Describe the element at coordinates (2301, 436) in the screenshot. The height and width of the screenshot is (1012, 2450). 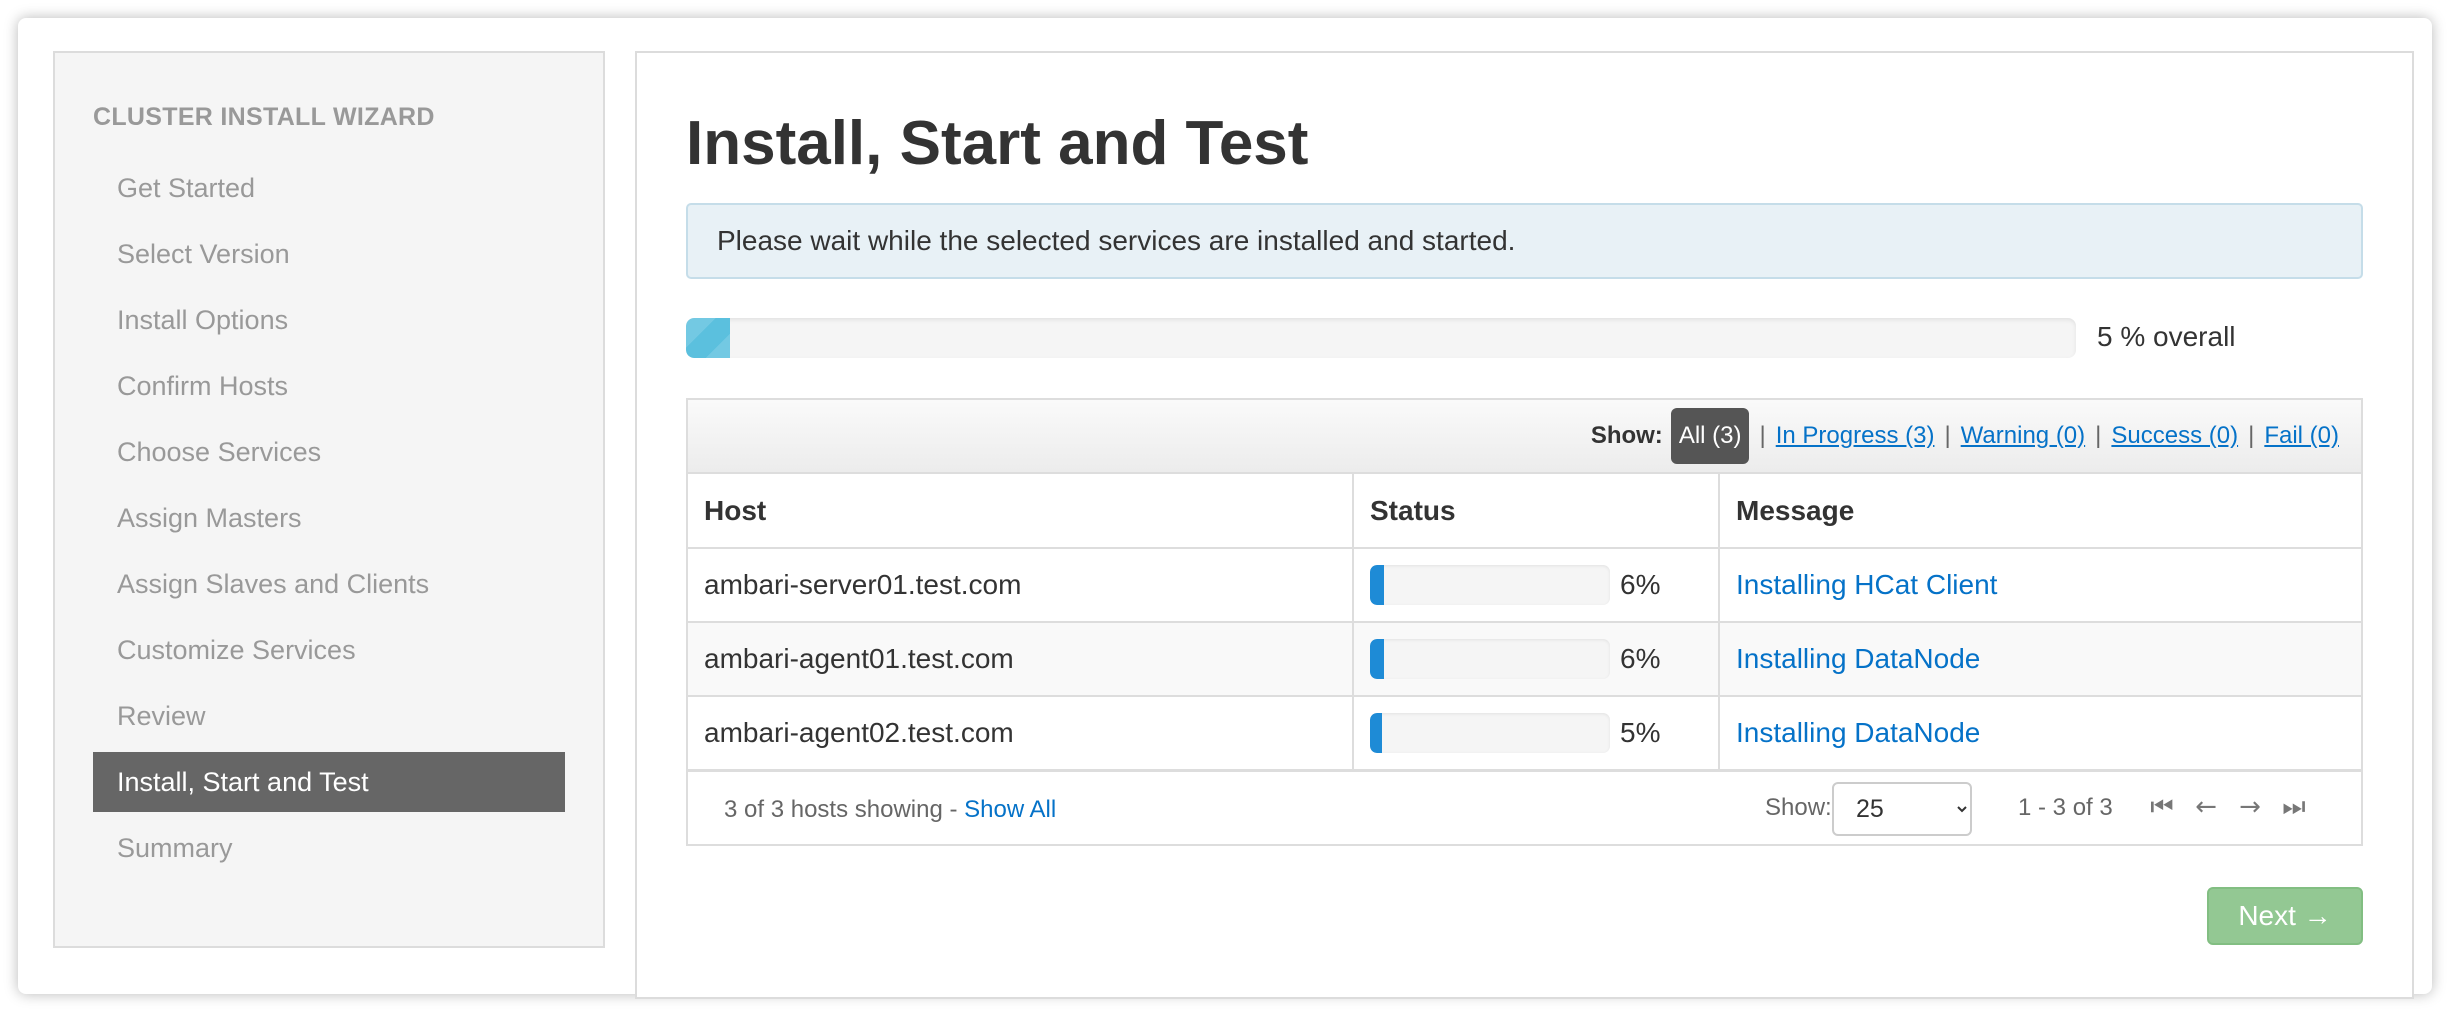
I see `filter-fail: Fail (0)` at that location.